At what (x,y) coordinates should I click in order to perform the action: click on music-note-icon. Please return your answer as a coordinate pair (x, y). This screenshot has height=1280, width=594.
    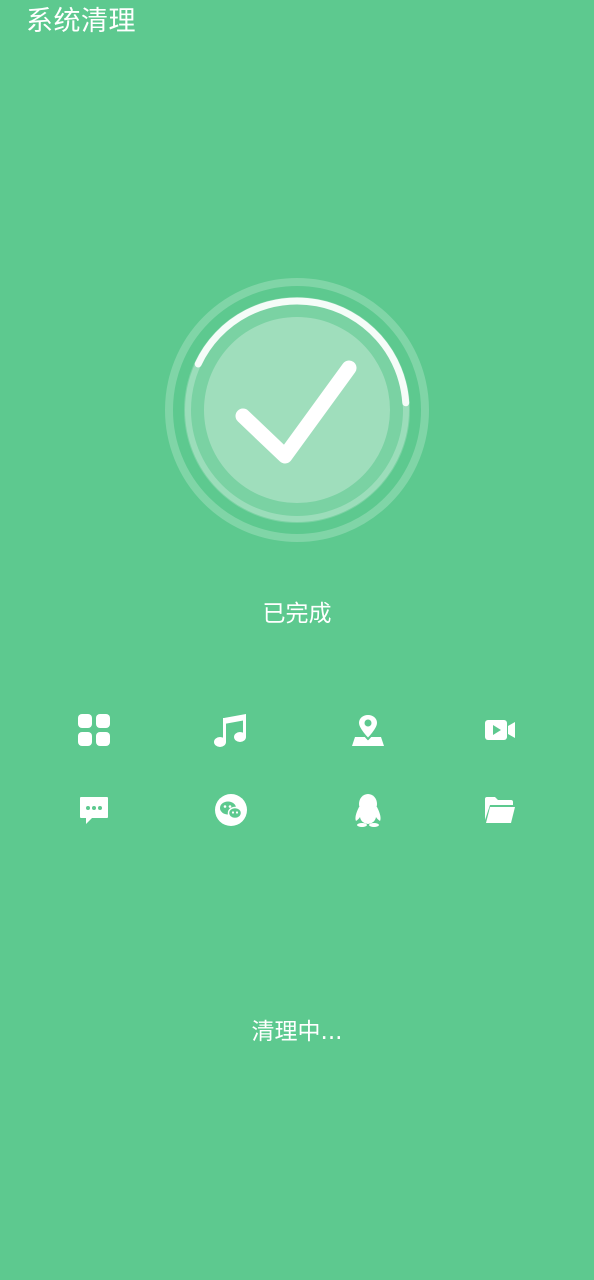
    Looking at the image, I should click on (231, 730).